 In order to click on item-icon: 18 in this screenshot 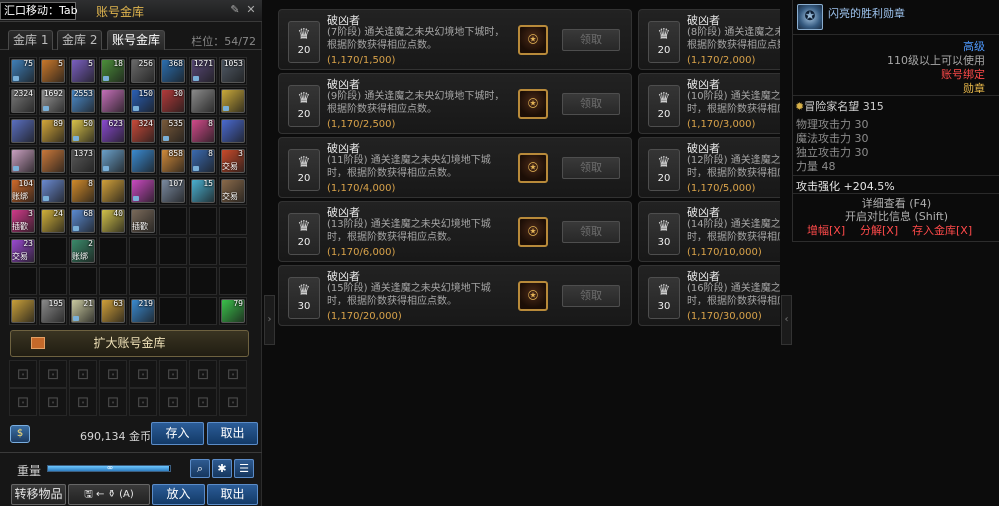, I will do `click(113, 71)`.